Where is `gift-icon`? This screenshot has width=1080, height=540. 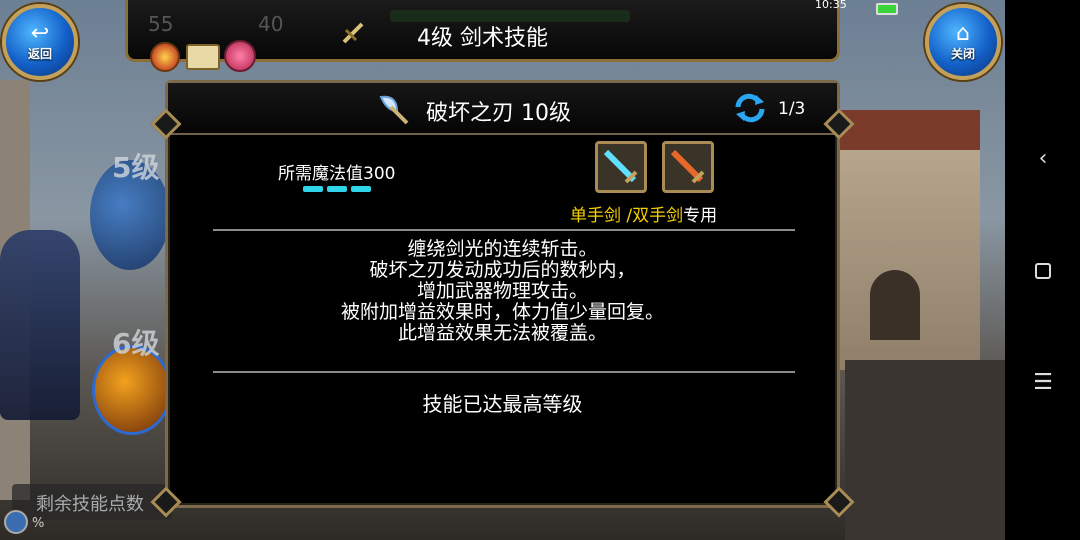 gift-icon is located at coordinates (240, 56).